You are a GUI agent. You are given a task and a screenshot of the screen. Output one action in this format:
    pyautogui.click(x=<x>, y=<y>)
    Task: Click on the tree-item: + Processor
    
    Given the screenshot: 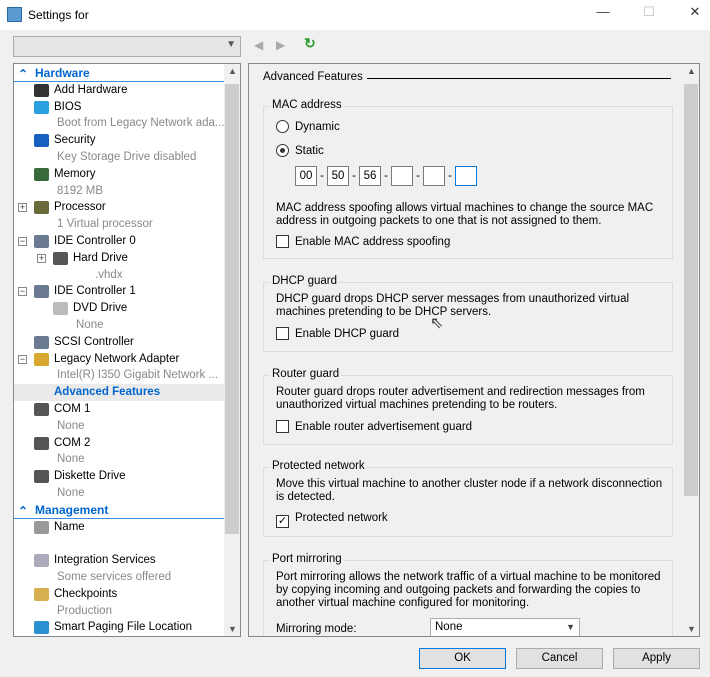 What is the action you would take?
    pyautogui.click(x=119, y=207)
    